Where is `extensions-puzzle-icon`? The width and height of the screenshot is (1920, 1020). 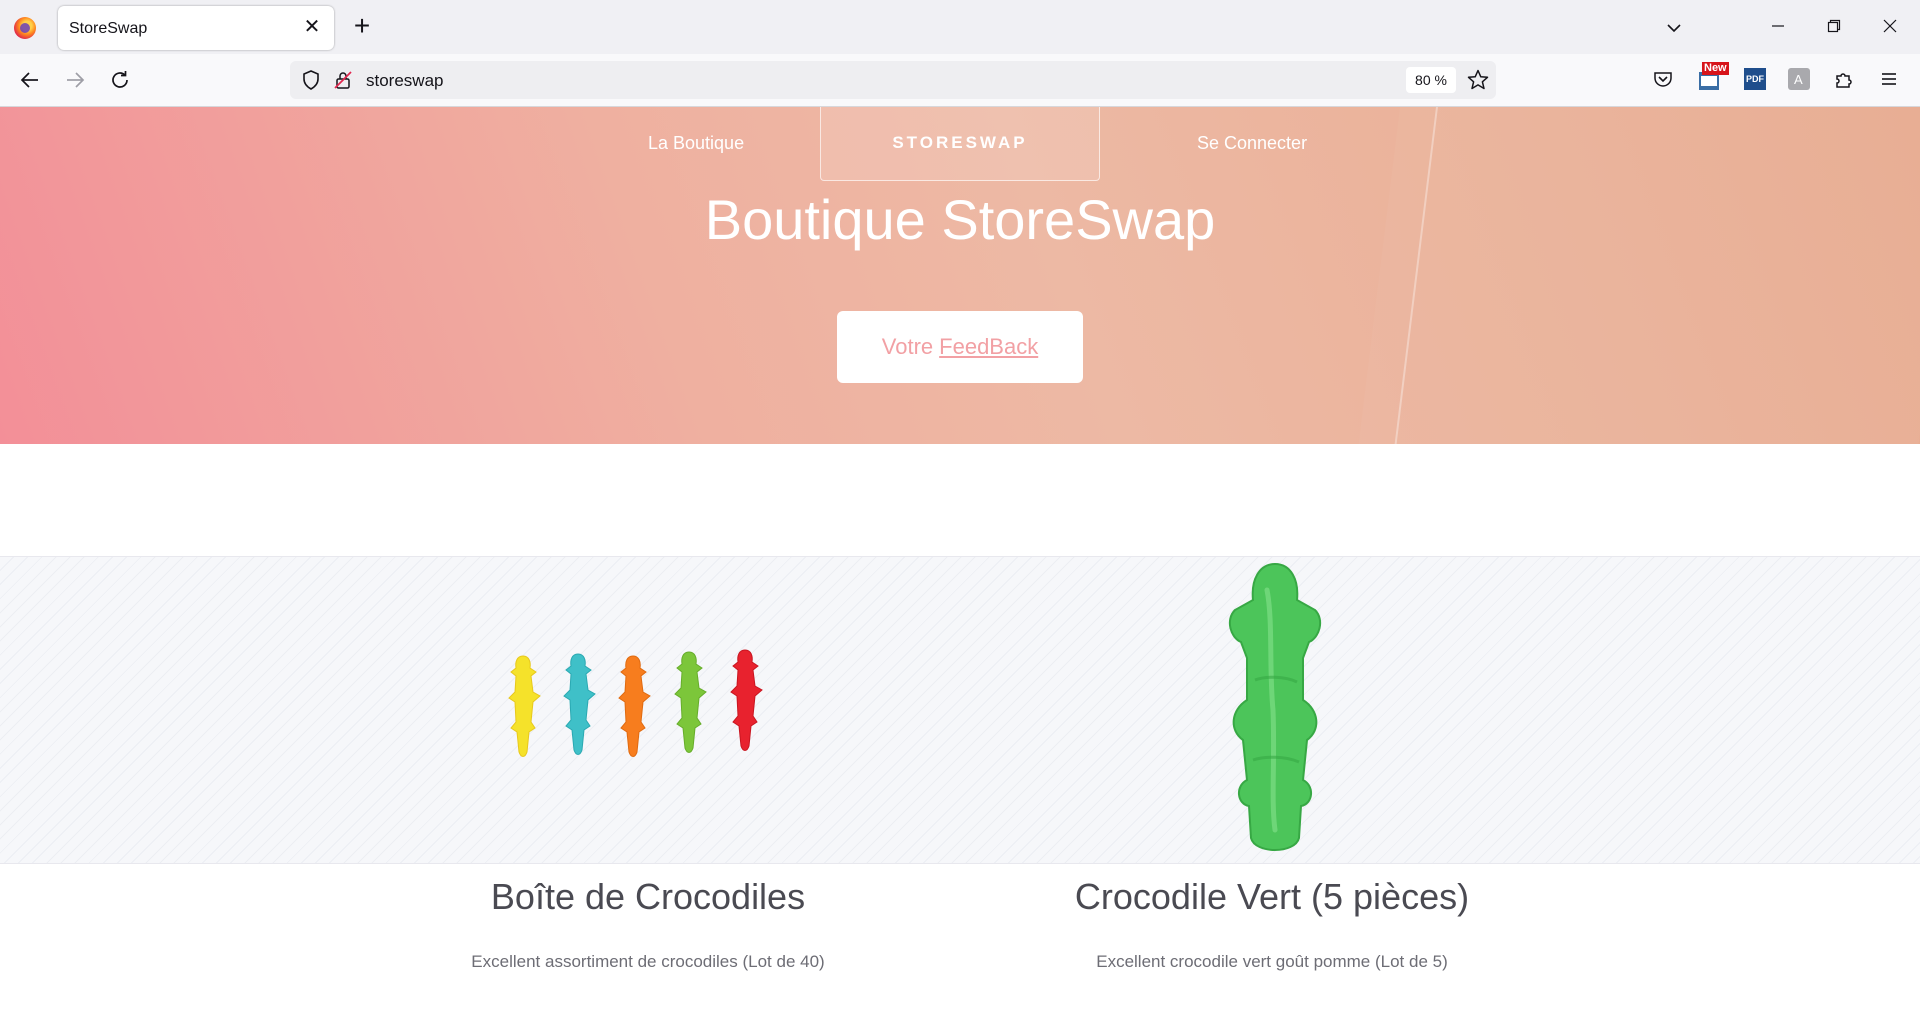
extensions-puzzle-icon is located at coordinates (1844, 79).